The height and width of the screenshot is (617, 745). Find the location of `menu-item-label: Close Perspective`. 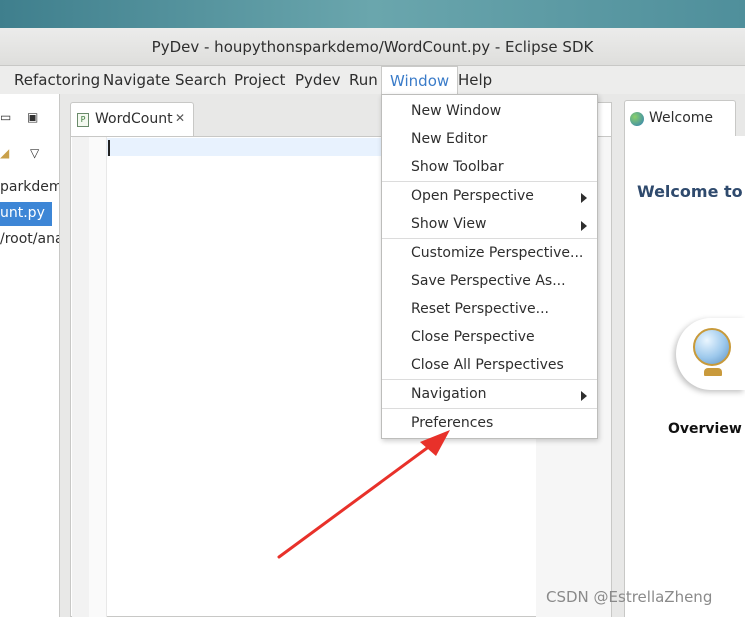

menu-item-label: Close Perspective is located at coordinates (473, 337).